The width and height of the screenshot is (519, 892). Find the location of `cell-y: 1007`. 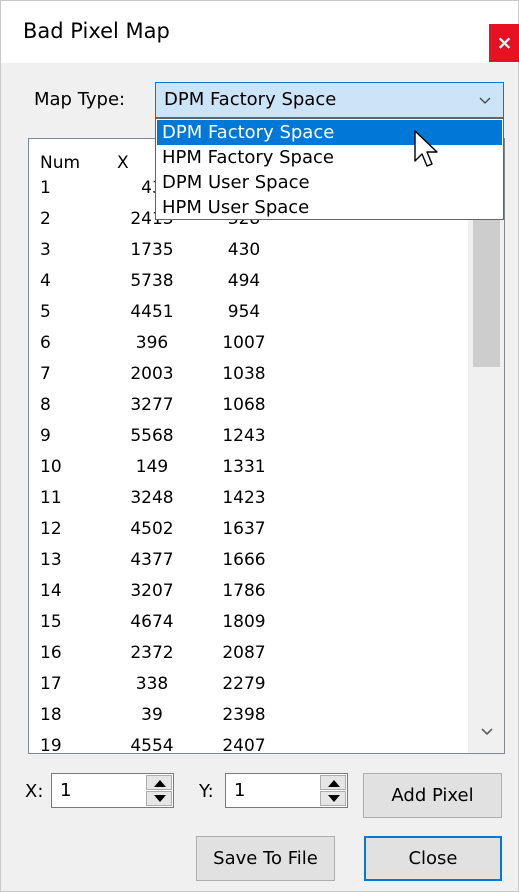

cell-y: 1007 is located at coordinates (244, 343).